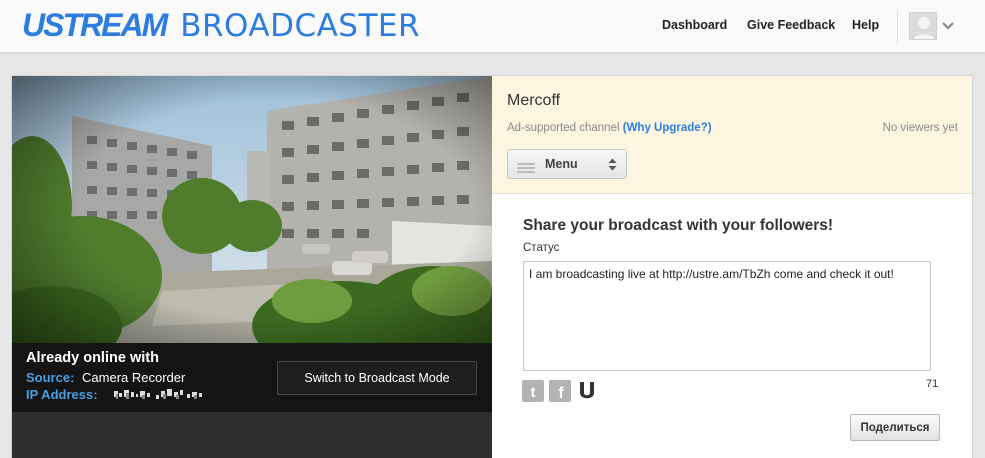  Describe the element at coordinates (134, 377) in the screenshot. I see `source-value: Camera Recorder` at that location.